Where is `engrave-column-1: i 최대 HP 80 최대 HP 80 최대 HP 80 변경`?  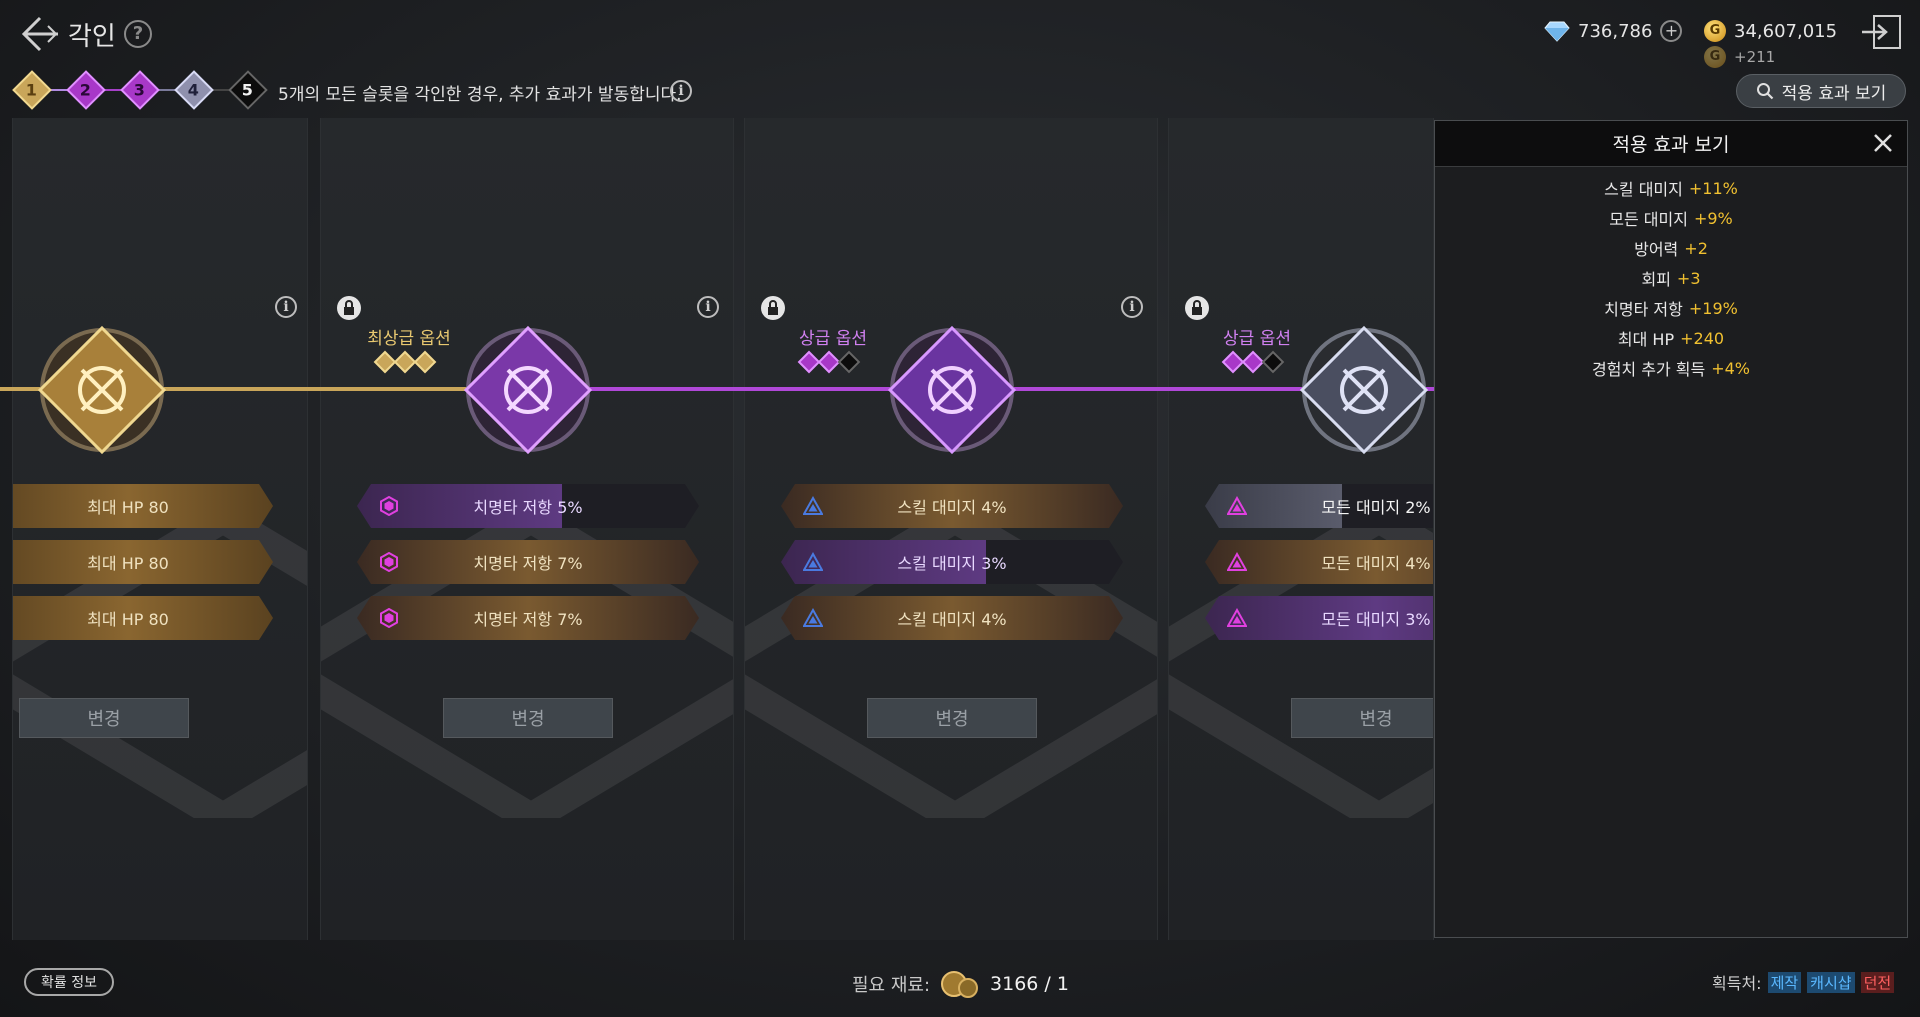 engrave-column-1: i 최대 HP 80 최대 HP 80 최대 HP 80 변경 is located at coordinates (160, 529).